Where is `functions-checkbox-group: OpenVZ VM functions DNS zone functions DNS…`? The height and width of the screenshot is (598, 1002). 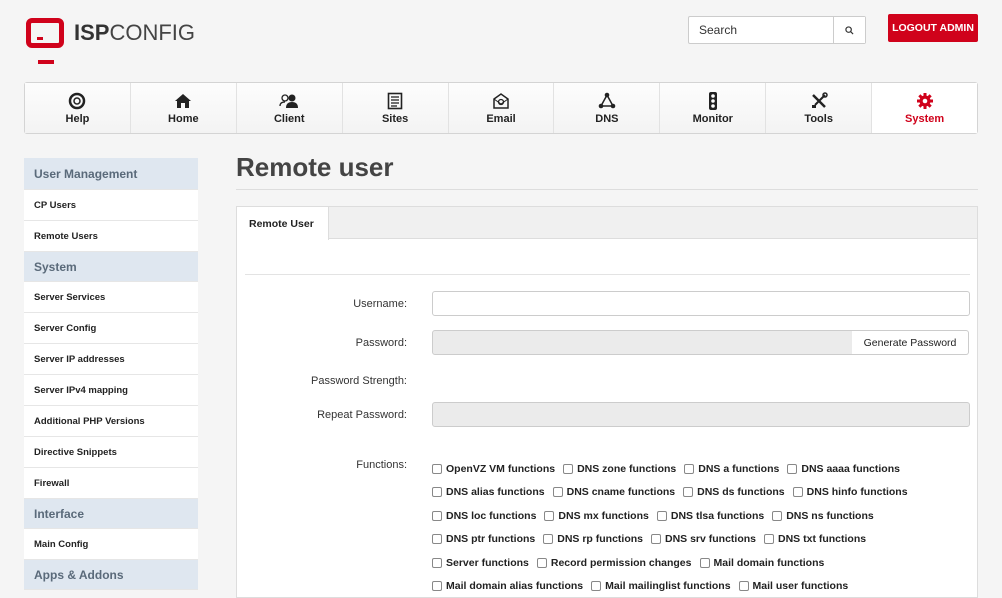
functions-checkbox-group: OpenVZ VM functions DNS zone functions DNS… is located at coordinates (702, 527).